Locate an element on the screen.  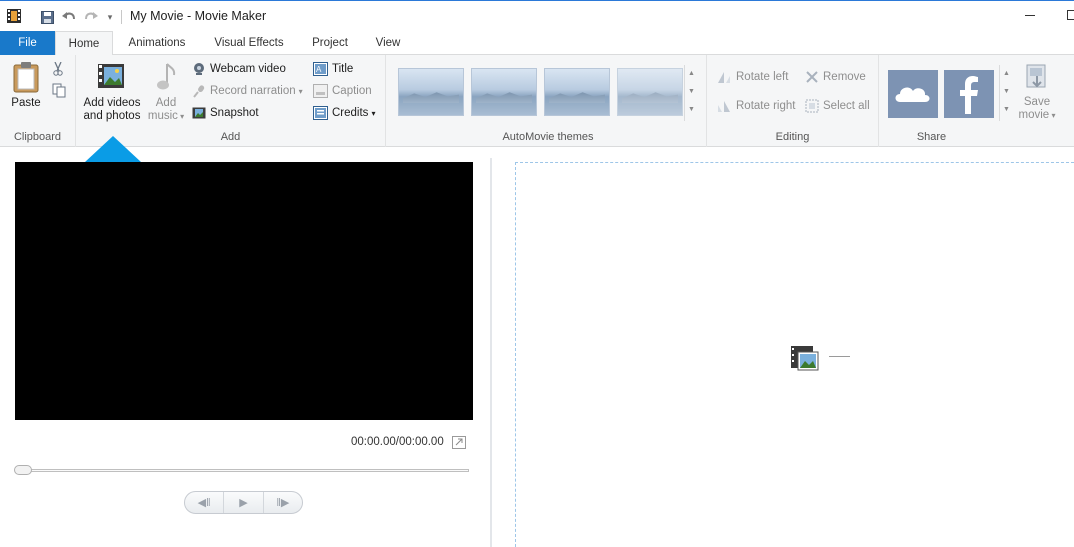
title-icon: A is located at coordinates (320, 69).